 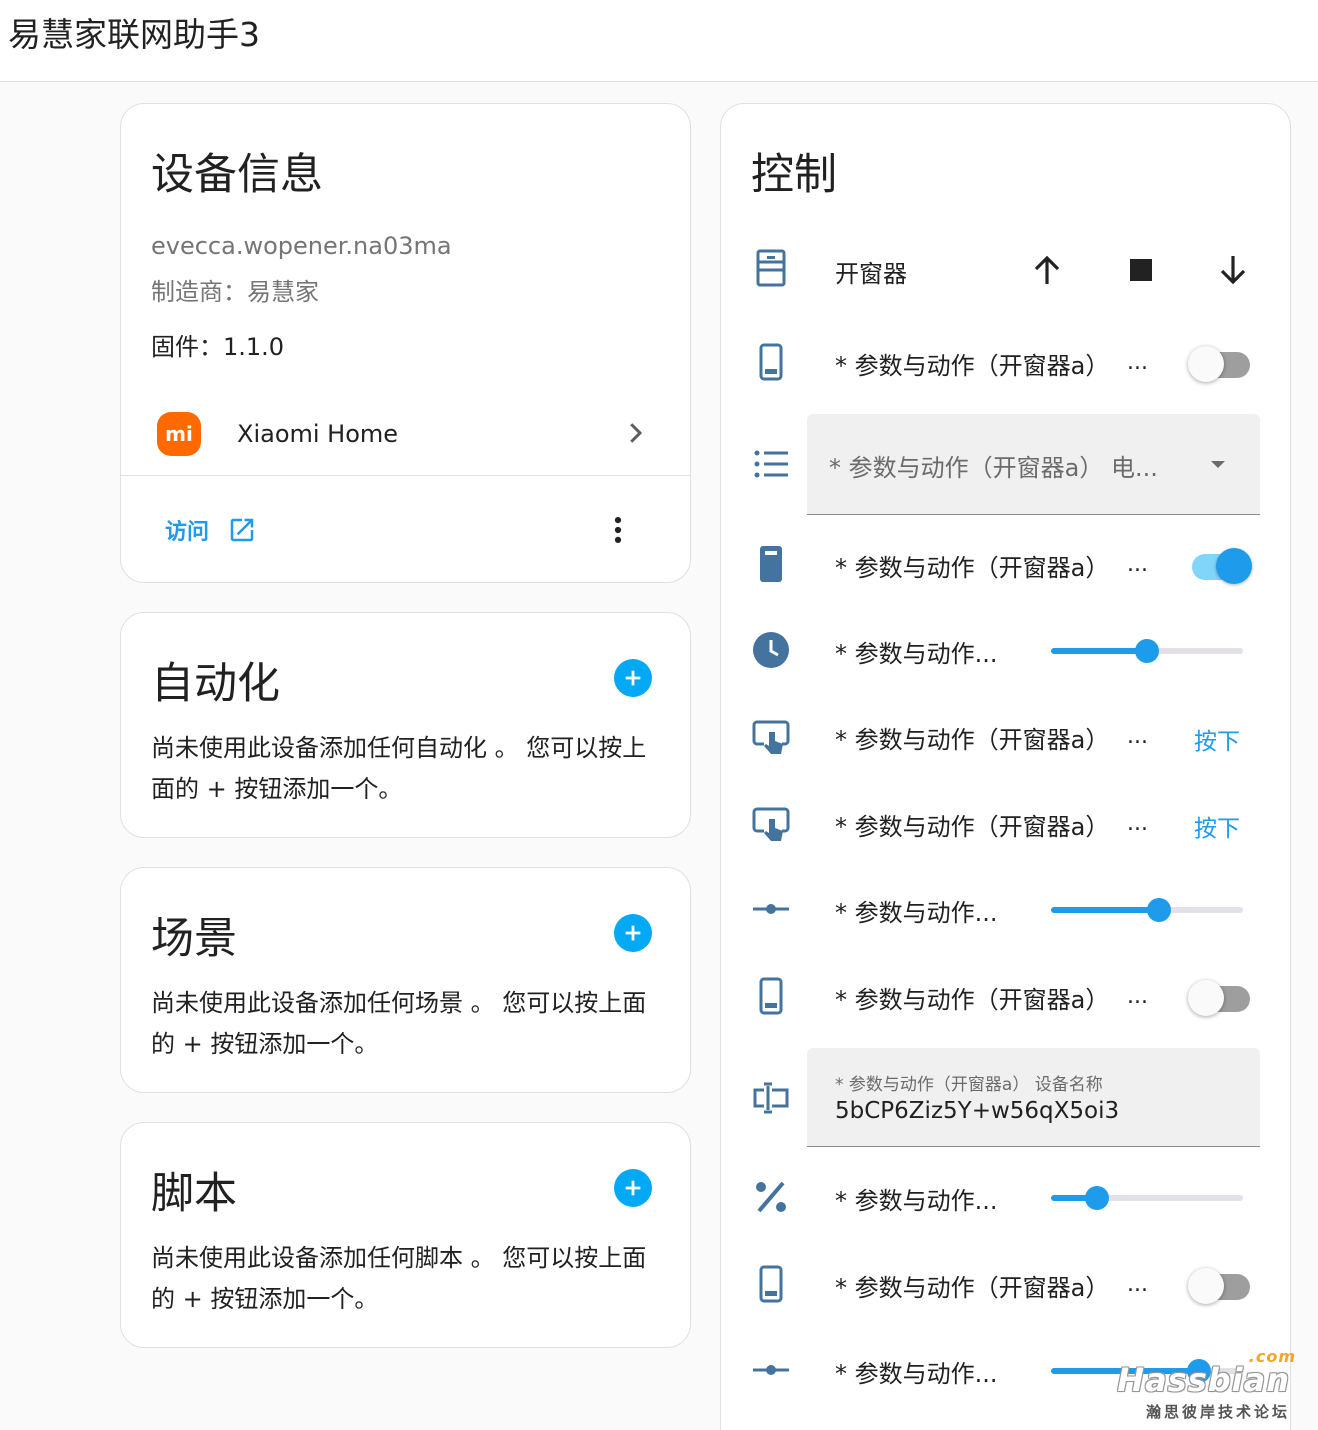 What do you see at coordinates (972, 1285) in the screenshot?
I see `switch-4-label: * 参数与动作（开窗器a）` at bounding box center [972, 1285].